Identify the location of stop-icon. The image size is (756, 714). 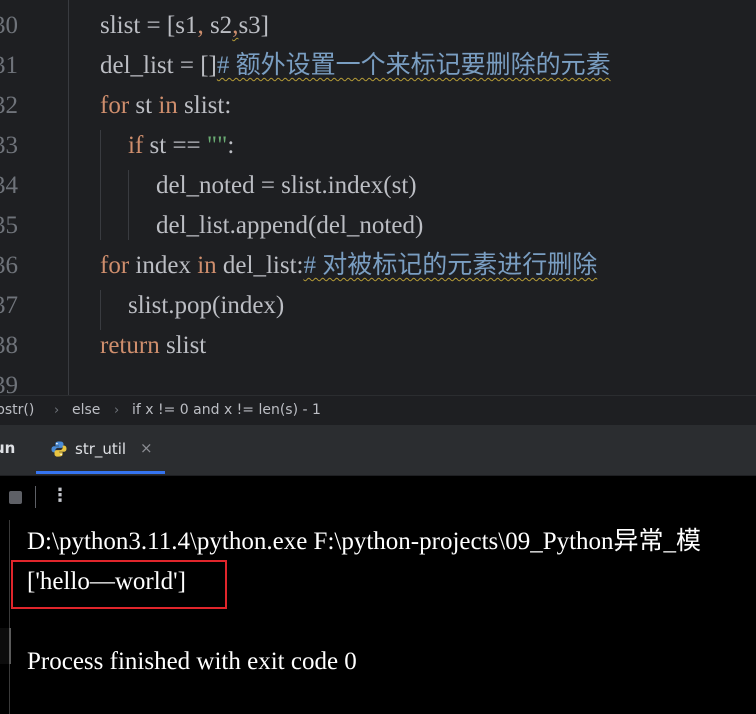
(15, 497).